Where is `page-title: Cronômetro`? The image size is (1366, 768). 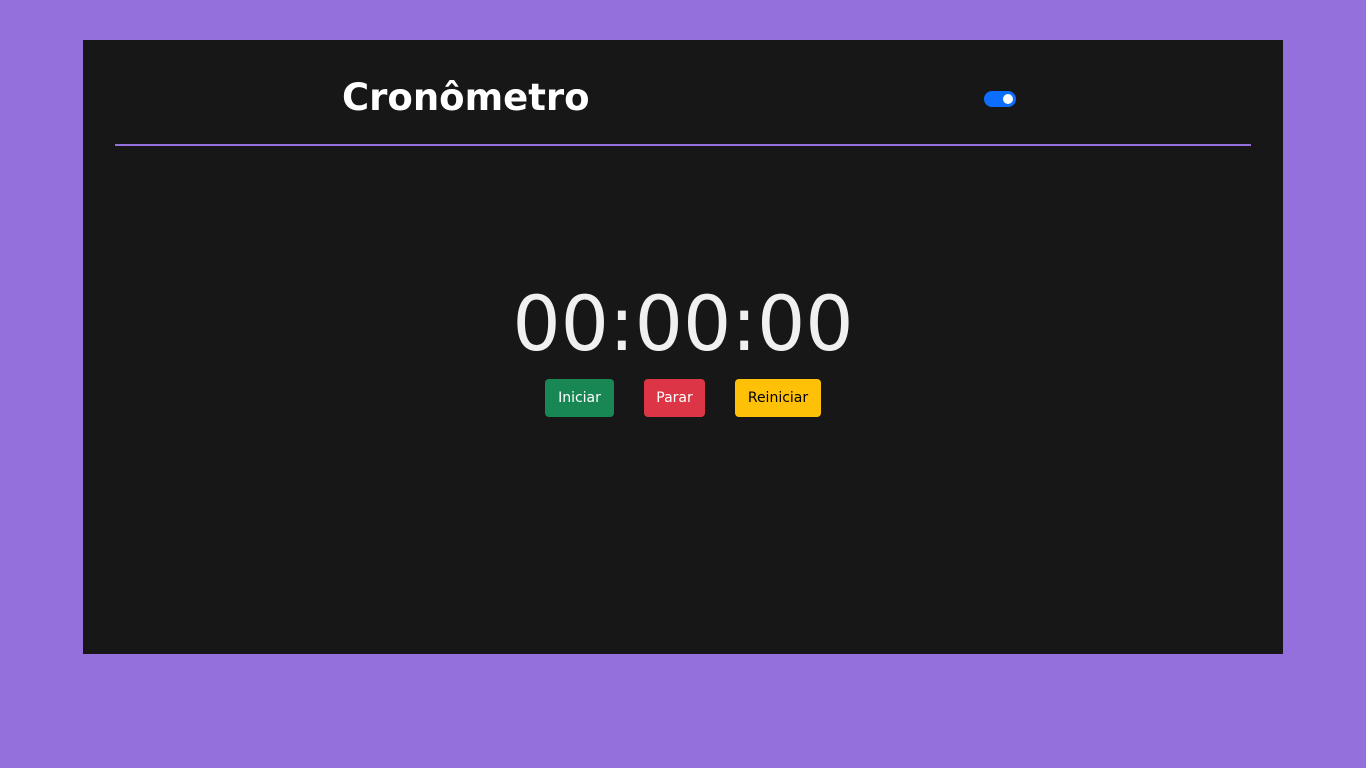 page-title: Cronômetro is located at coordinates (466, 97).